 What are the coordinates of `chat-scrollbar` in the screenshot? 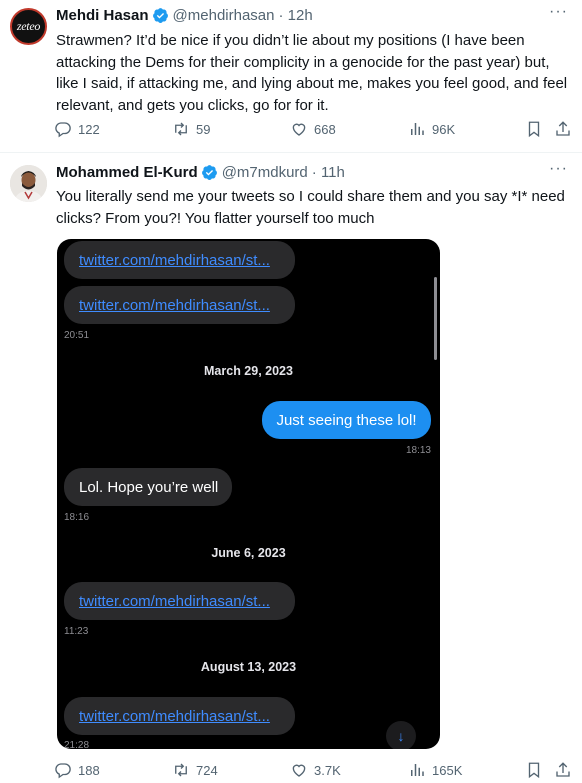 It's located at (435, 318).